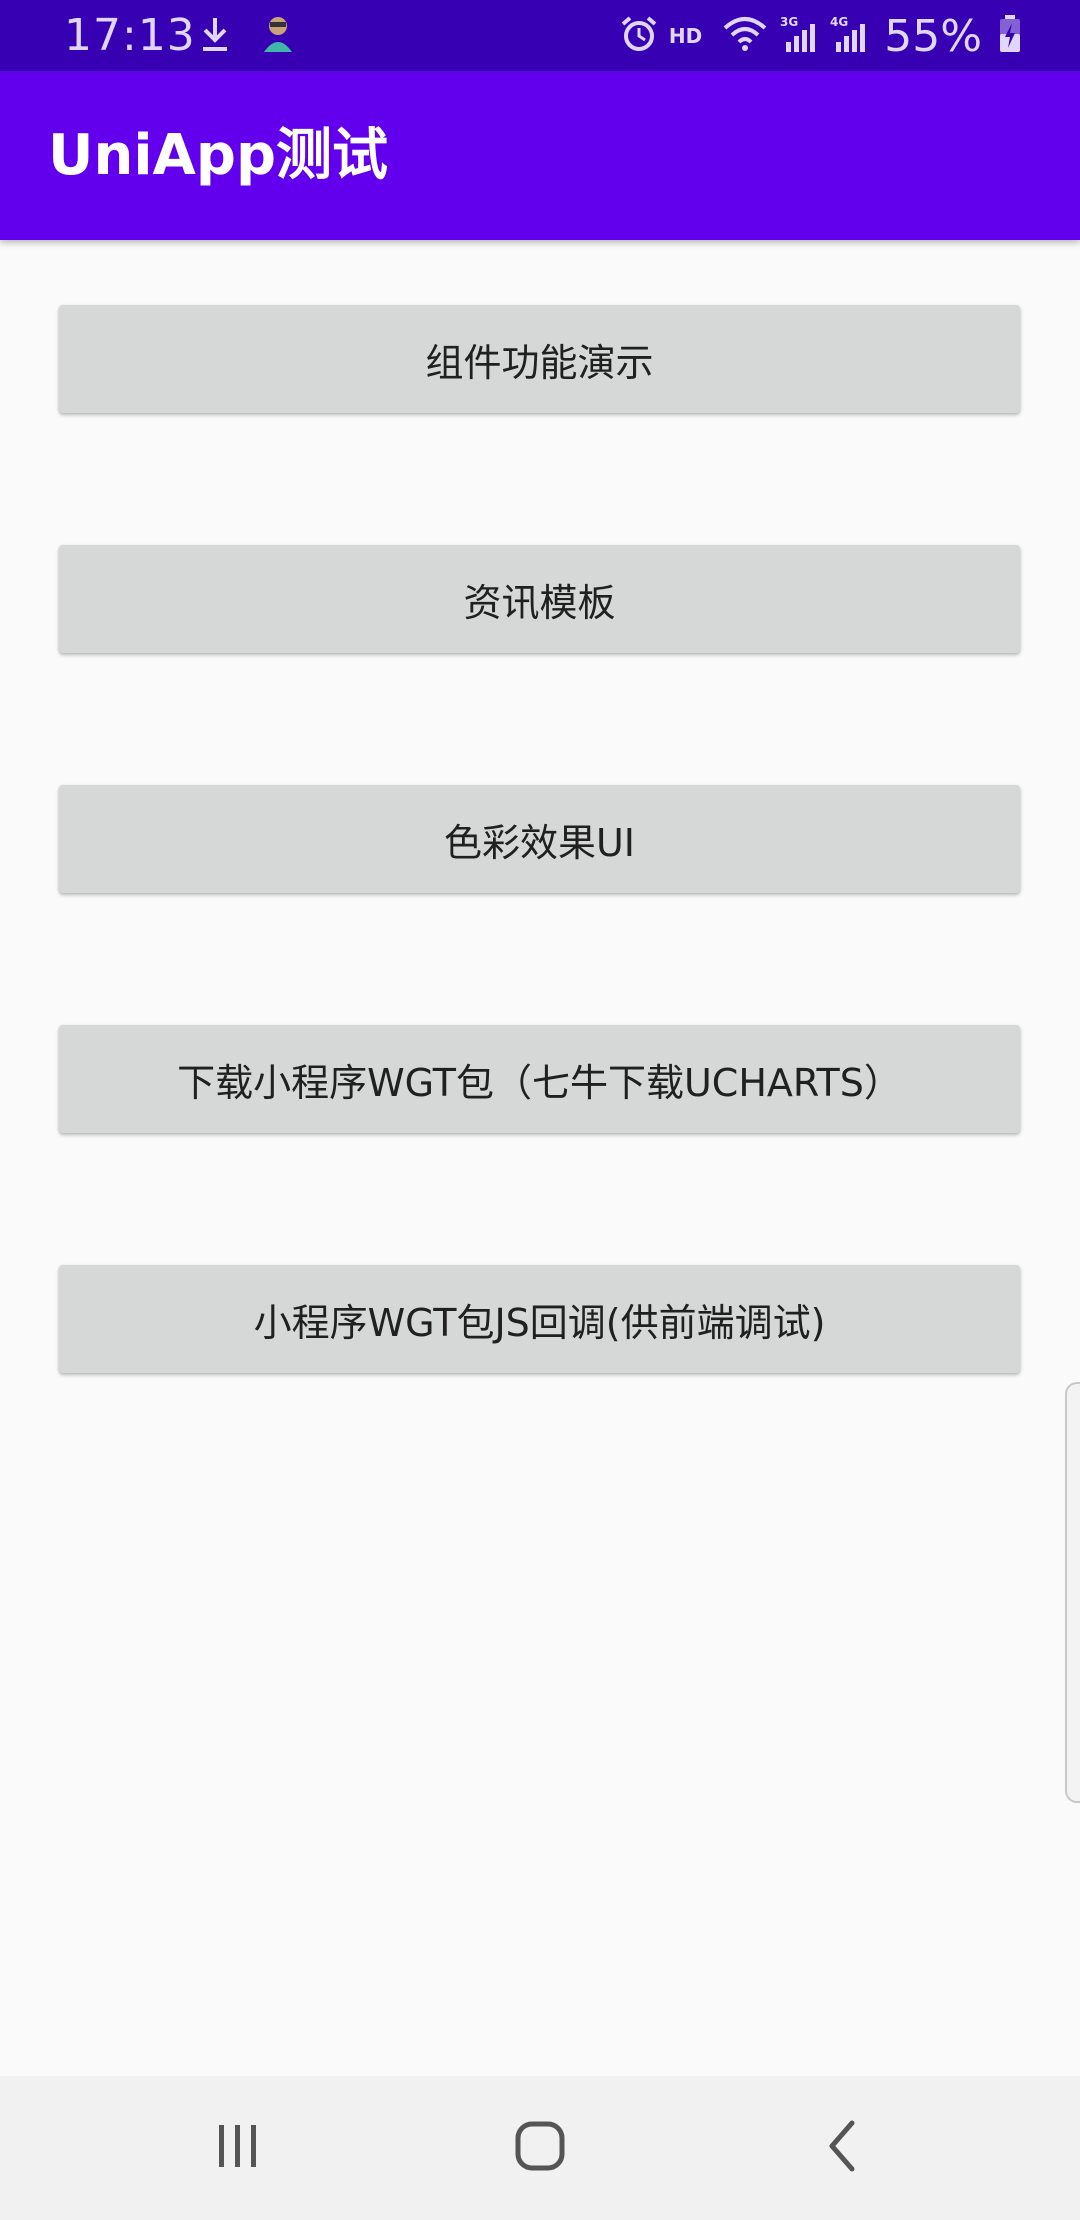 The height and width of the screenshot is (2220, 1080). Describe the element at coordinates (639, 36) in the screenshot. I see `alarm-icon` at that location.